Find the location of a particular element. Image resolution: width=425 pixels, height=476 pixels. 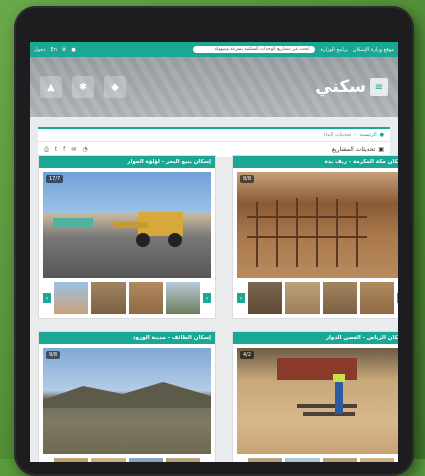

print-icon: ⎙ is located at coordinates (46, 150).